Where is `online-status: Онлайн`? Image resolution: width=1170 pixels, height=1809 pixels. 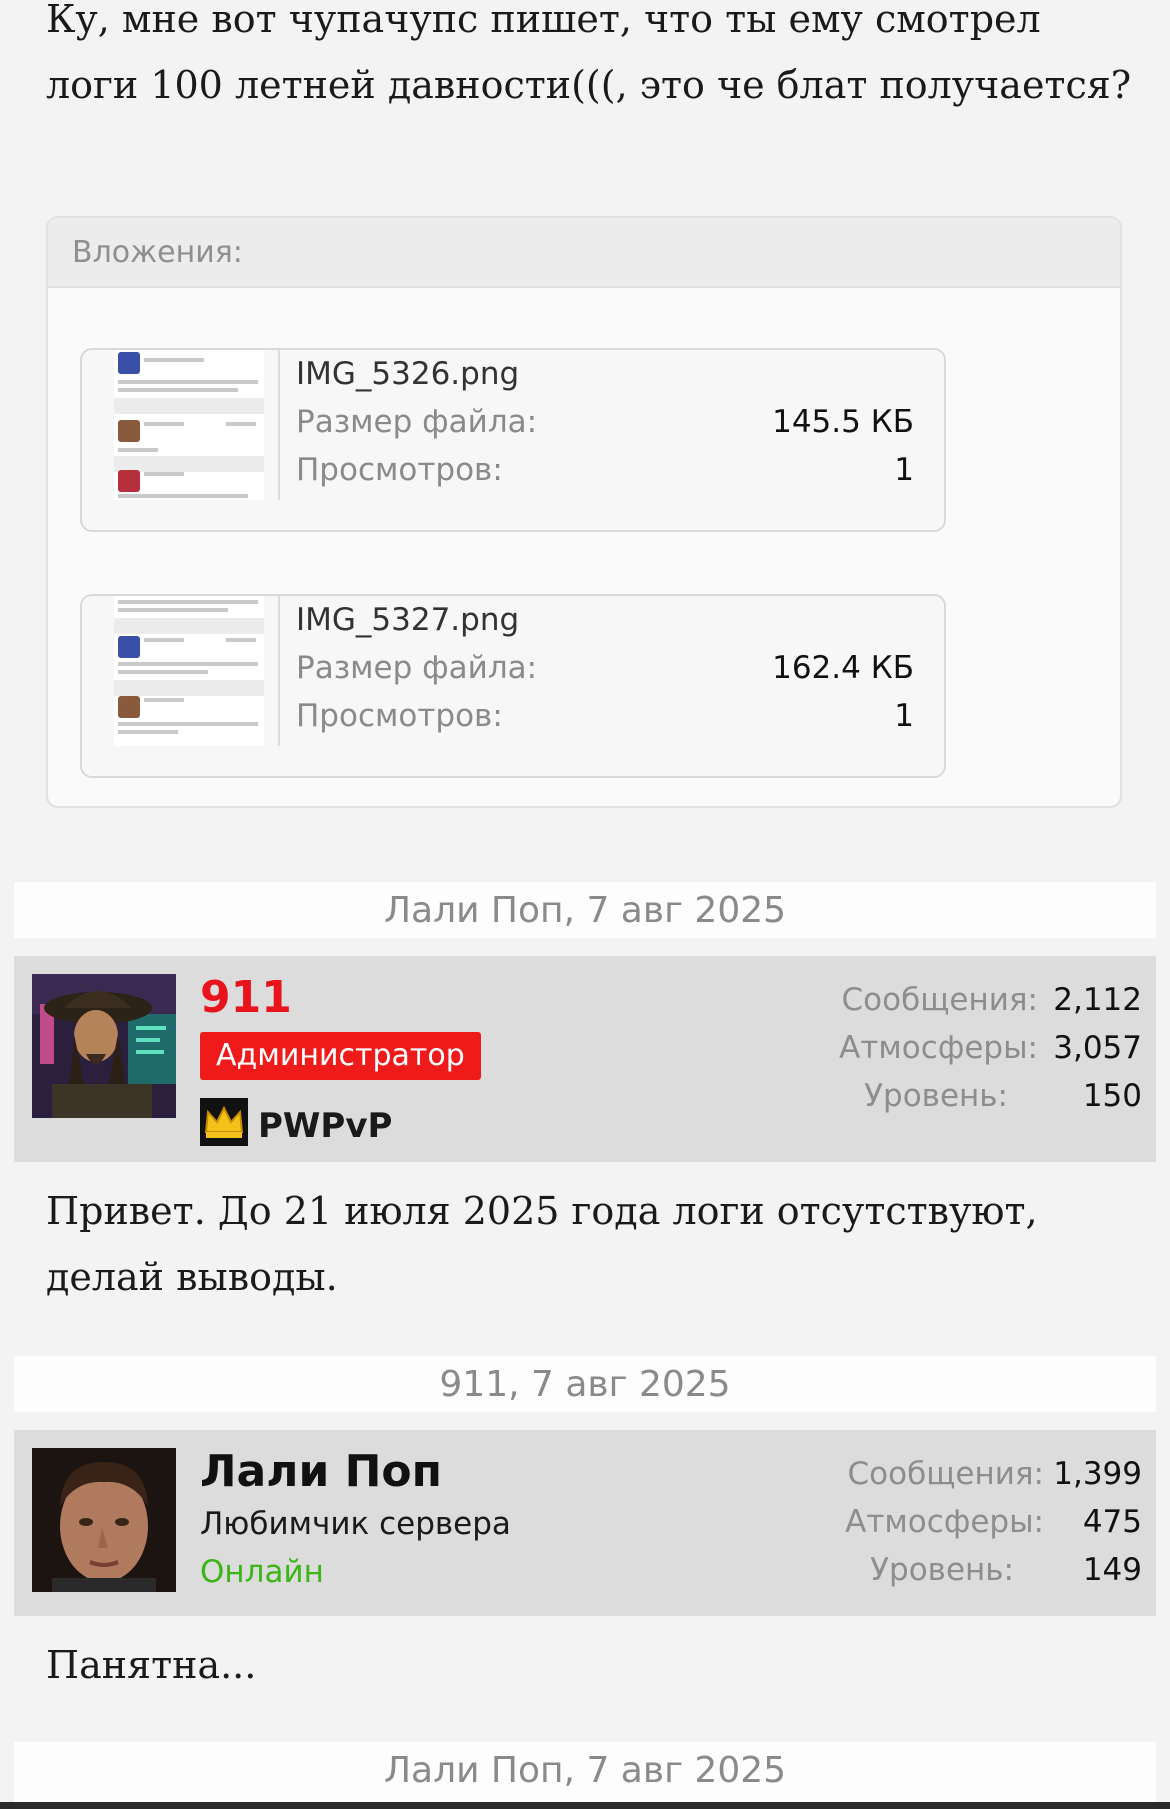
online-status: Онлайн is located at coordinates (262, 1572).